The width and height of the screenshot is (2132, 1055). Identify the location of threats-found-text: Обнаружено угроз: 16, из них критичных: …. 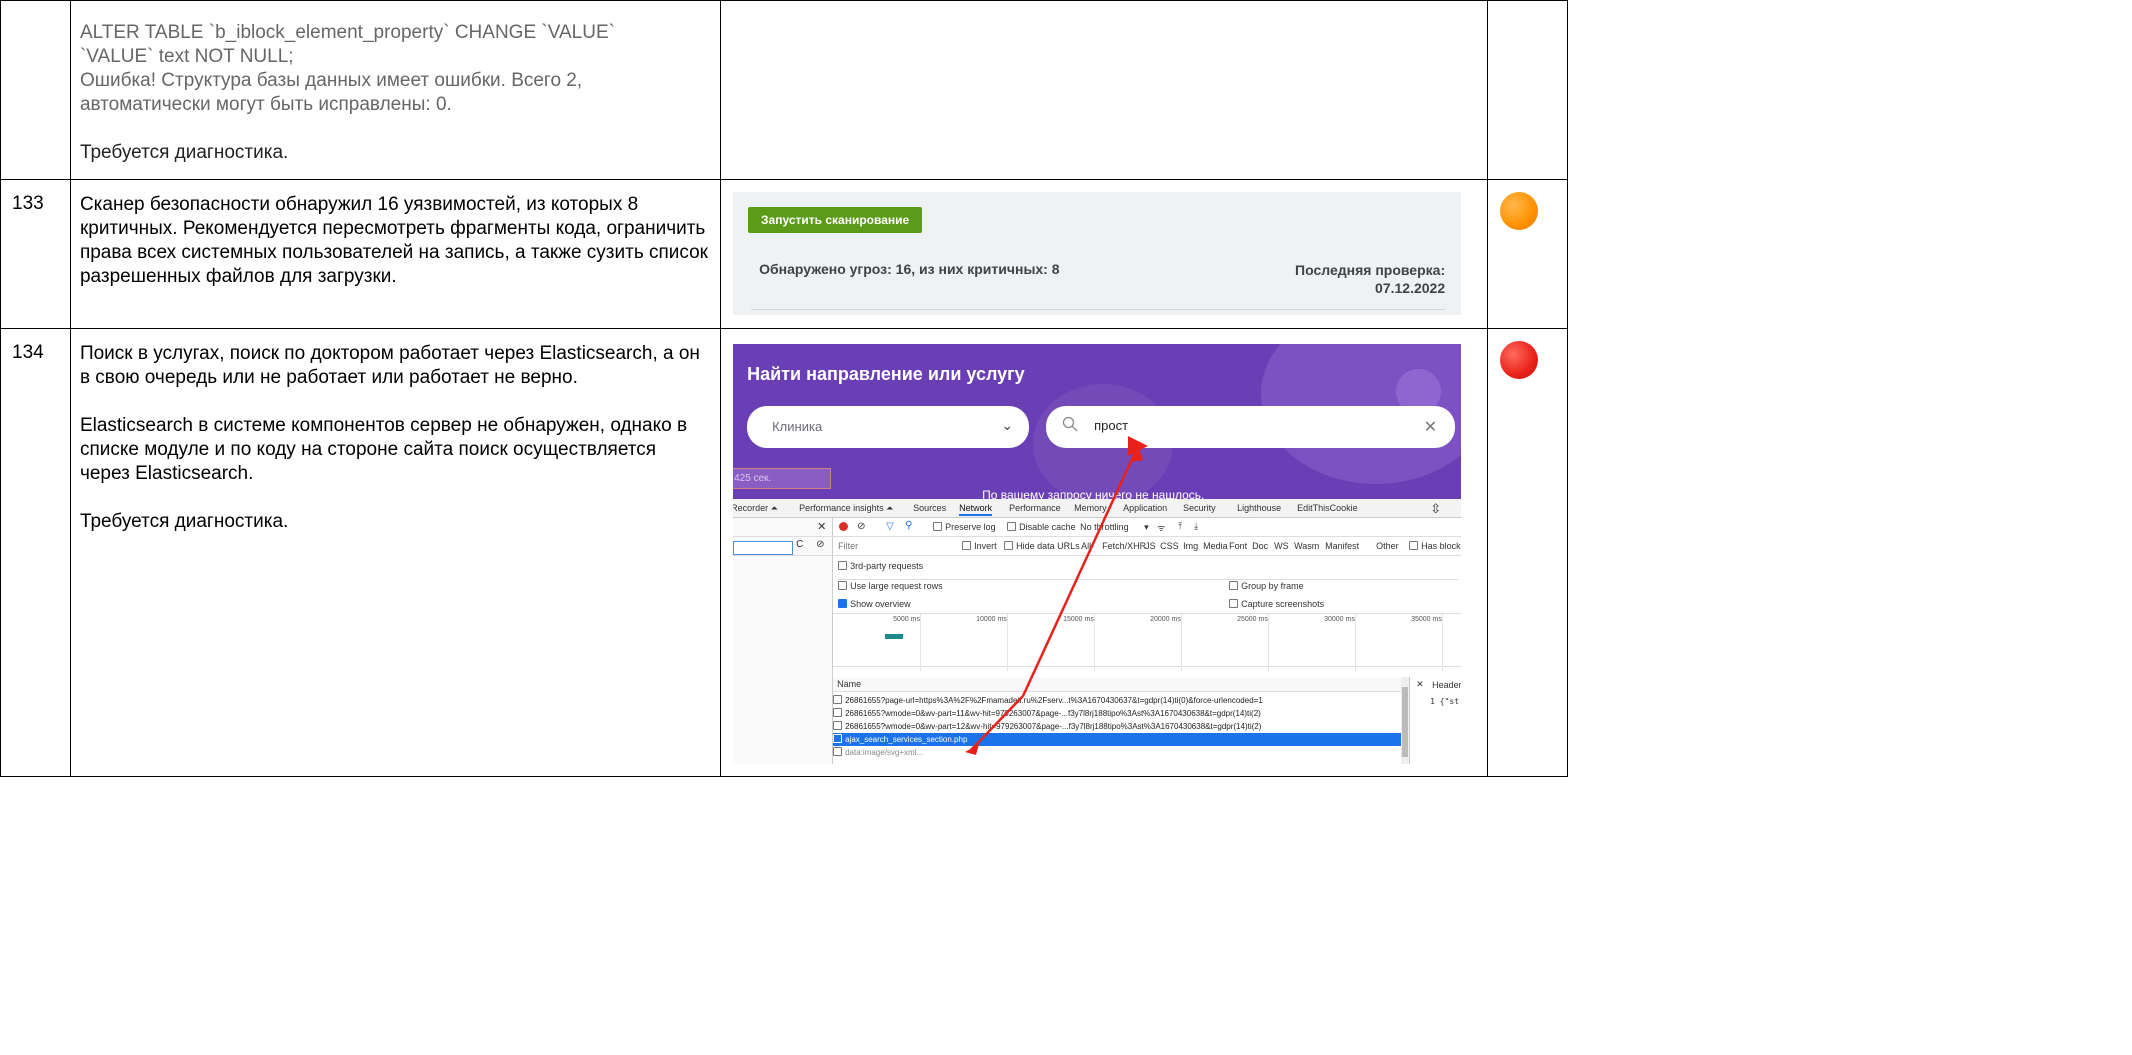
(909, 269).